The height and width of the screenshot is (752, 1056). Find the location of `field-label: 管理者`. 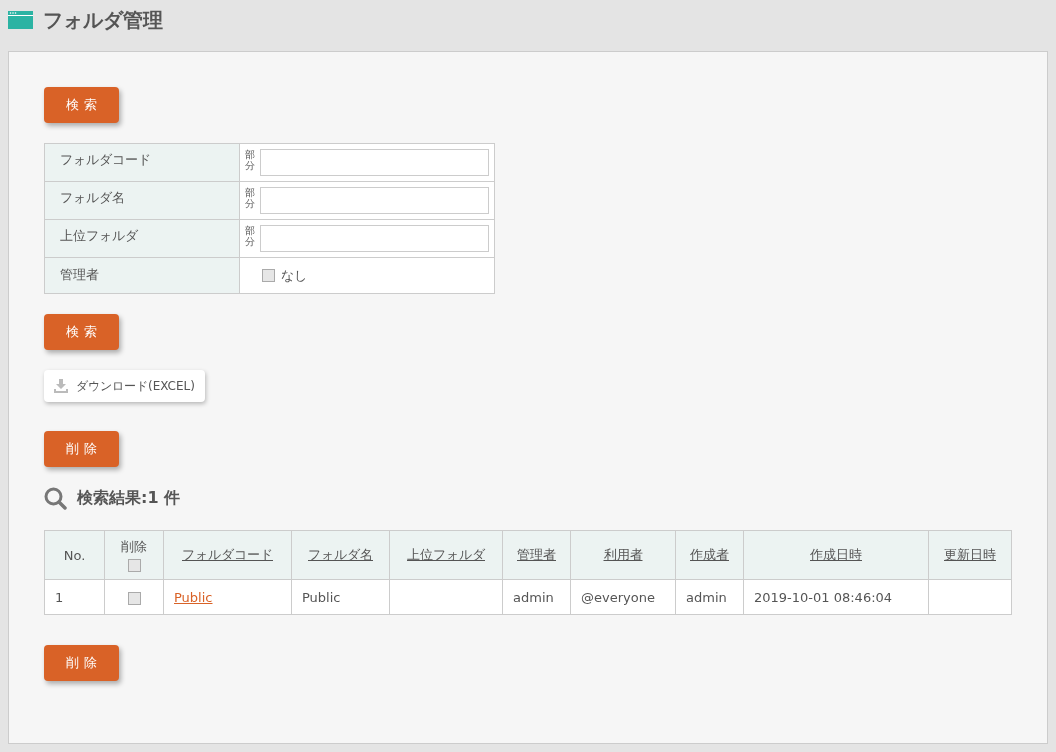

field-label: 管理者 is located at coordinates (79, 274).